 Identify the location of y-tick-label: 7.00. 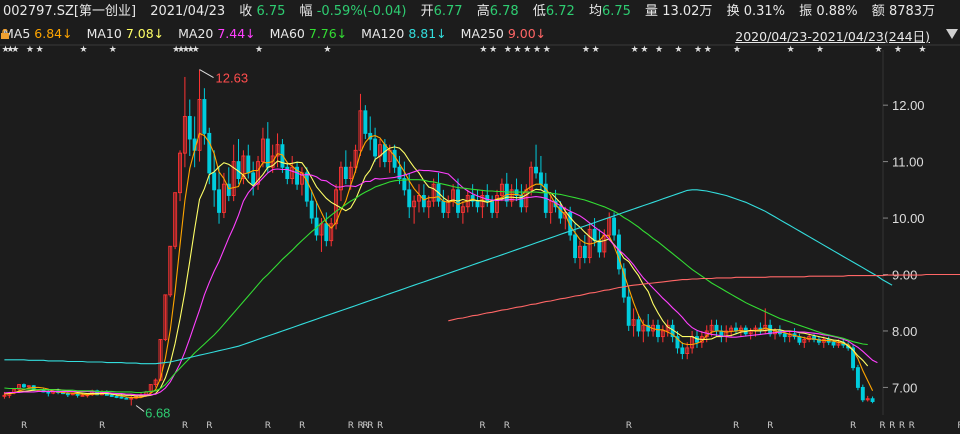
(904, 387).